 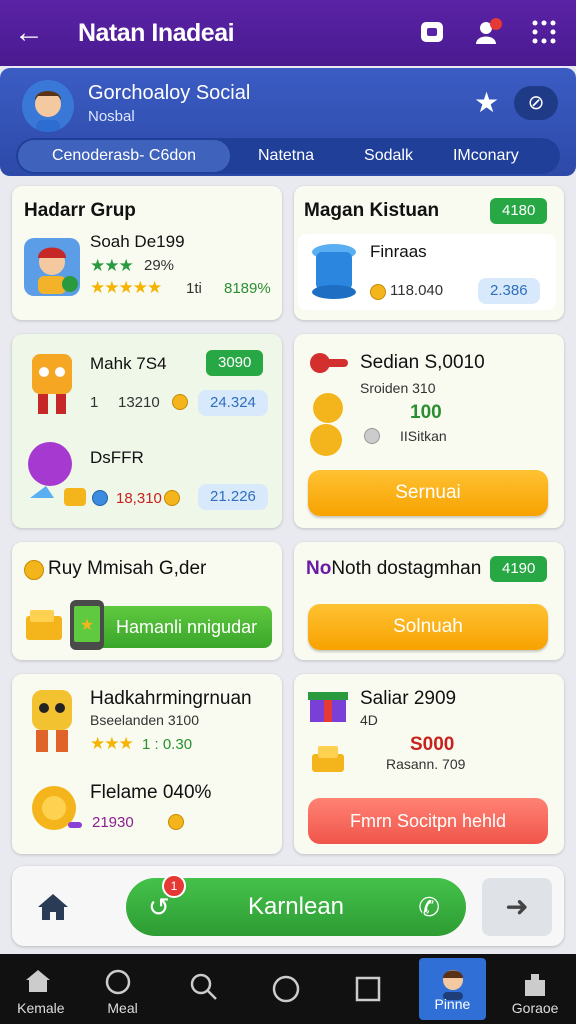 What do you see at coordinates (428, 821) in the screenshot?
I see `claim-button: Fmrn Socitpn hehld` at bounding box center [428, 821].